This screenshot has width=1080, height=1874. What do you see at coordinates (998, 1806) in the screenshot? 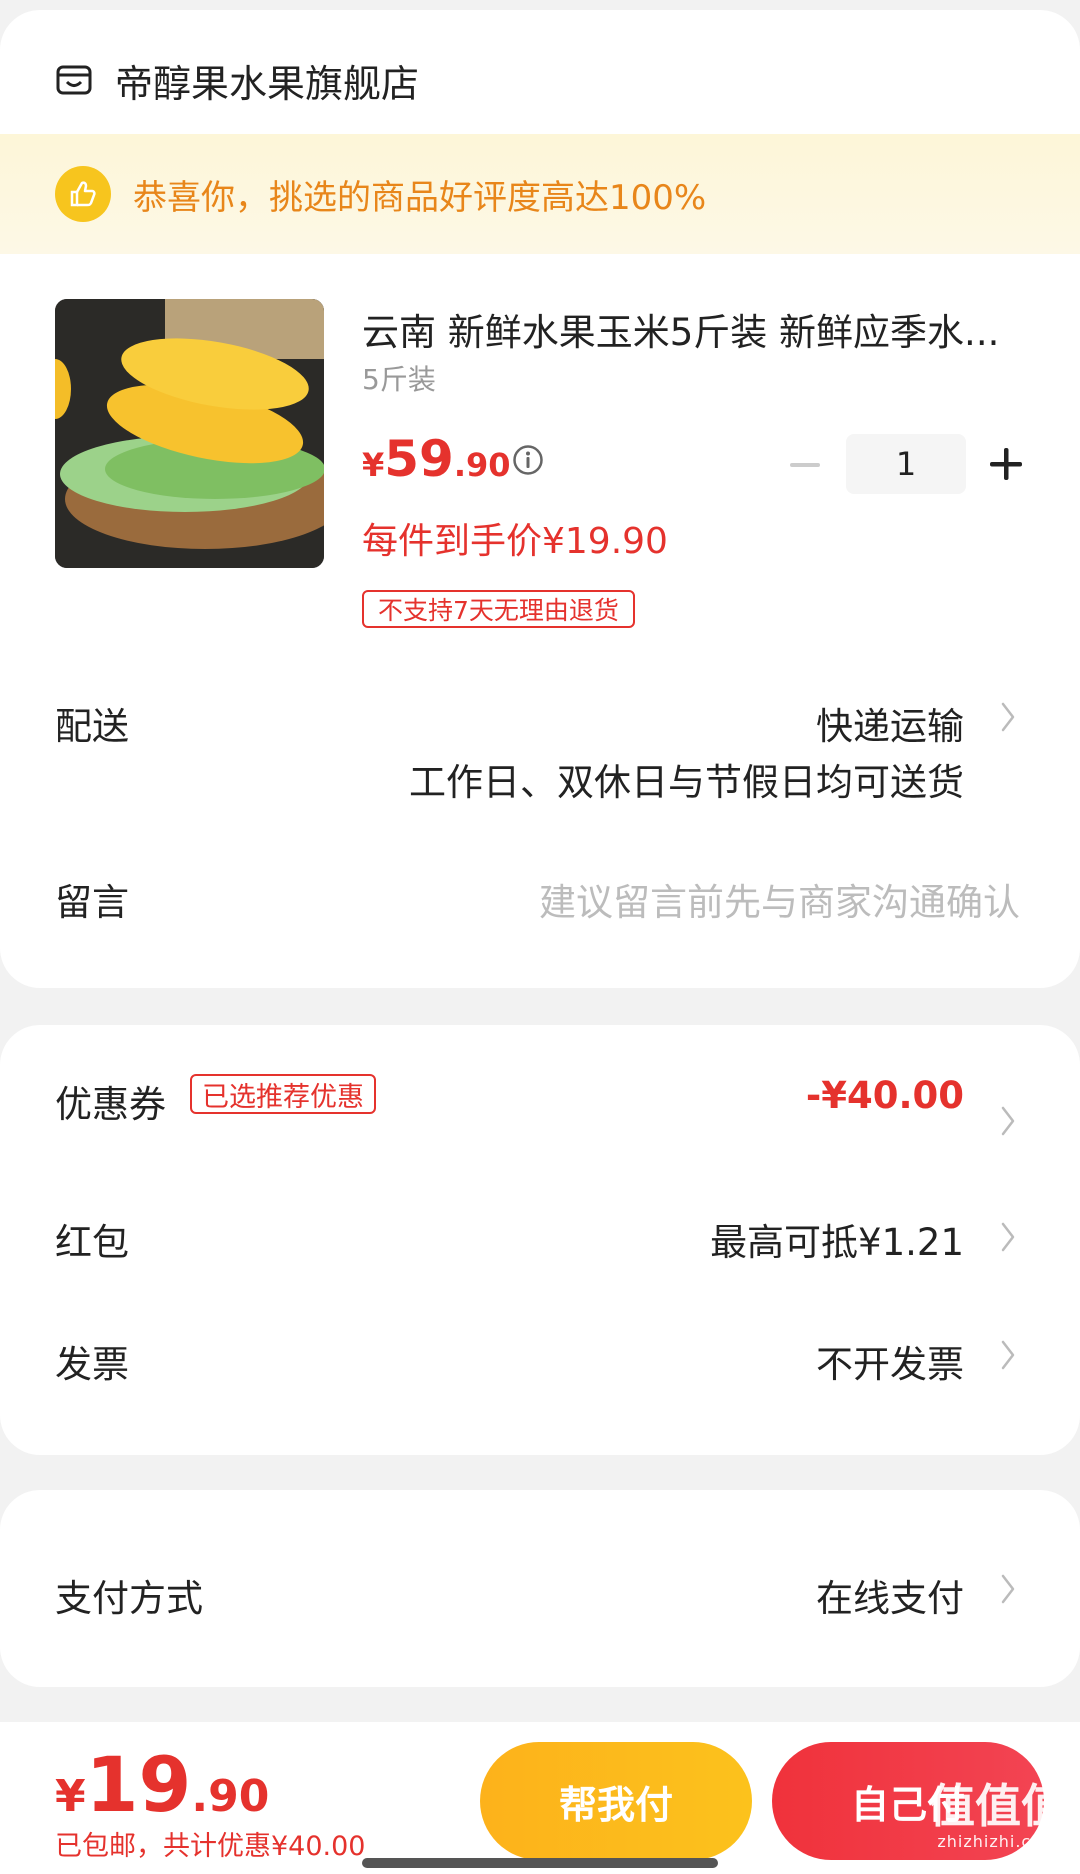
I see `watermark-text: 值值值` at bounding box center [998, 1806].